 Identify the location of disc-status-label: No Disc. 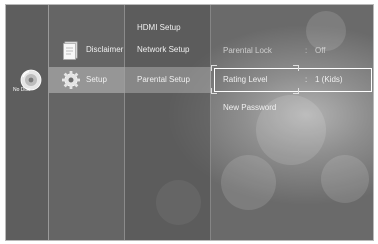
(22, 90).